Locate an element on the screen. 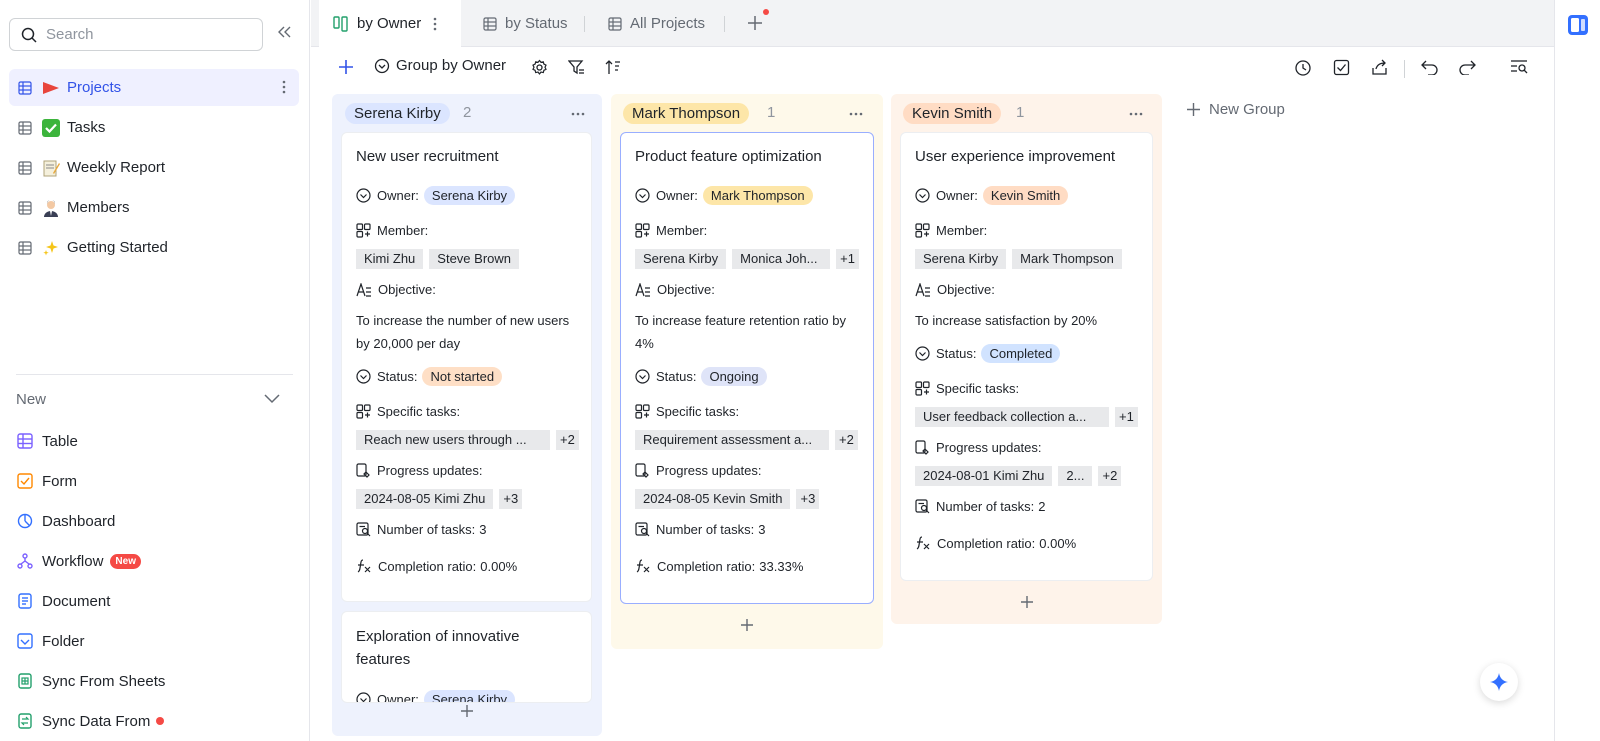 The image size is (1600, 741). more-count-tag: +2 is located at coordinates (1110, 476).